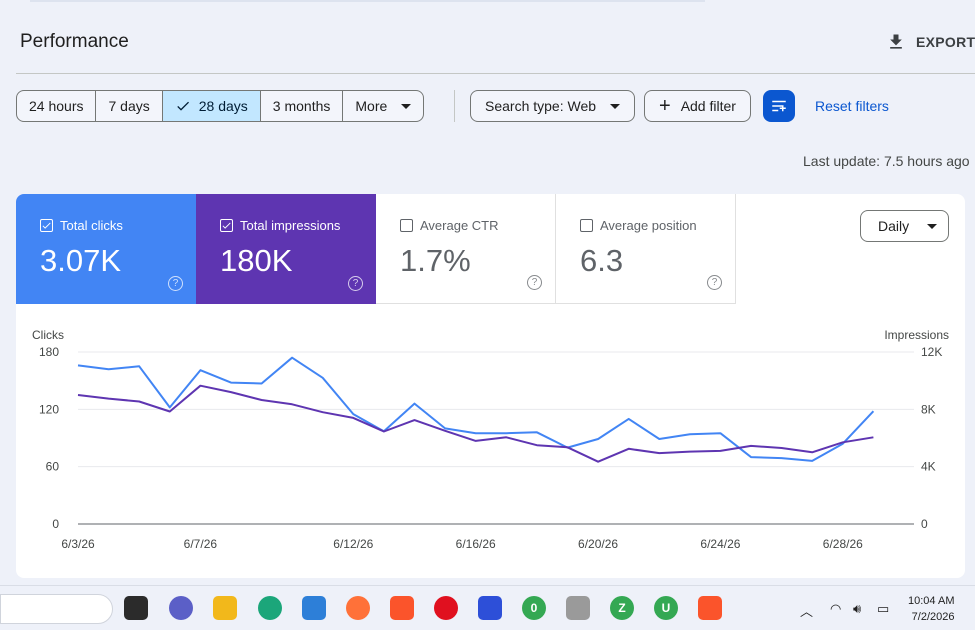 The width and height of the screenshot is (975, 630). What do you see at coordinates (53, 467) in the screenshot?
I see `y-tick-left: 60` at bounding box center [53, 467].